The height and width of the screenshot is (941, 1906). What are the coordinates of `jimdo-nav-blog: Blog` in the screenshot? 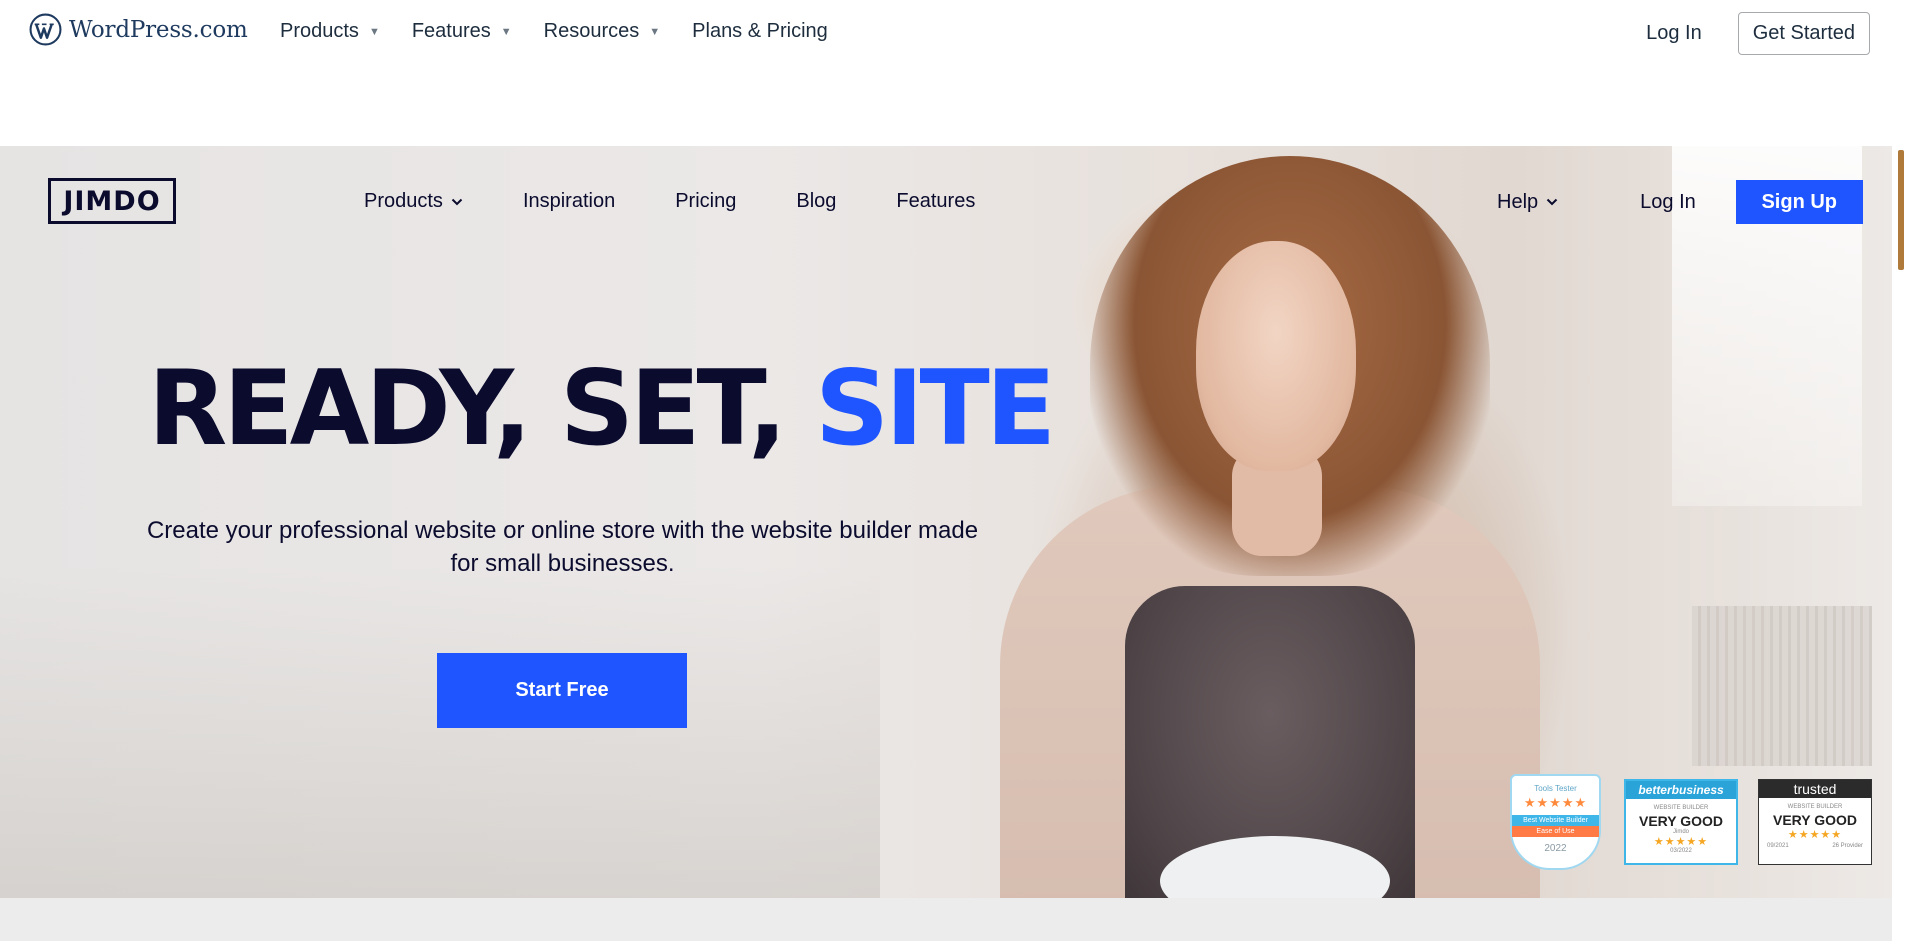 It's located at (816, 201).